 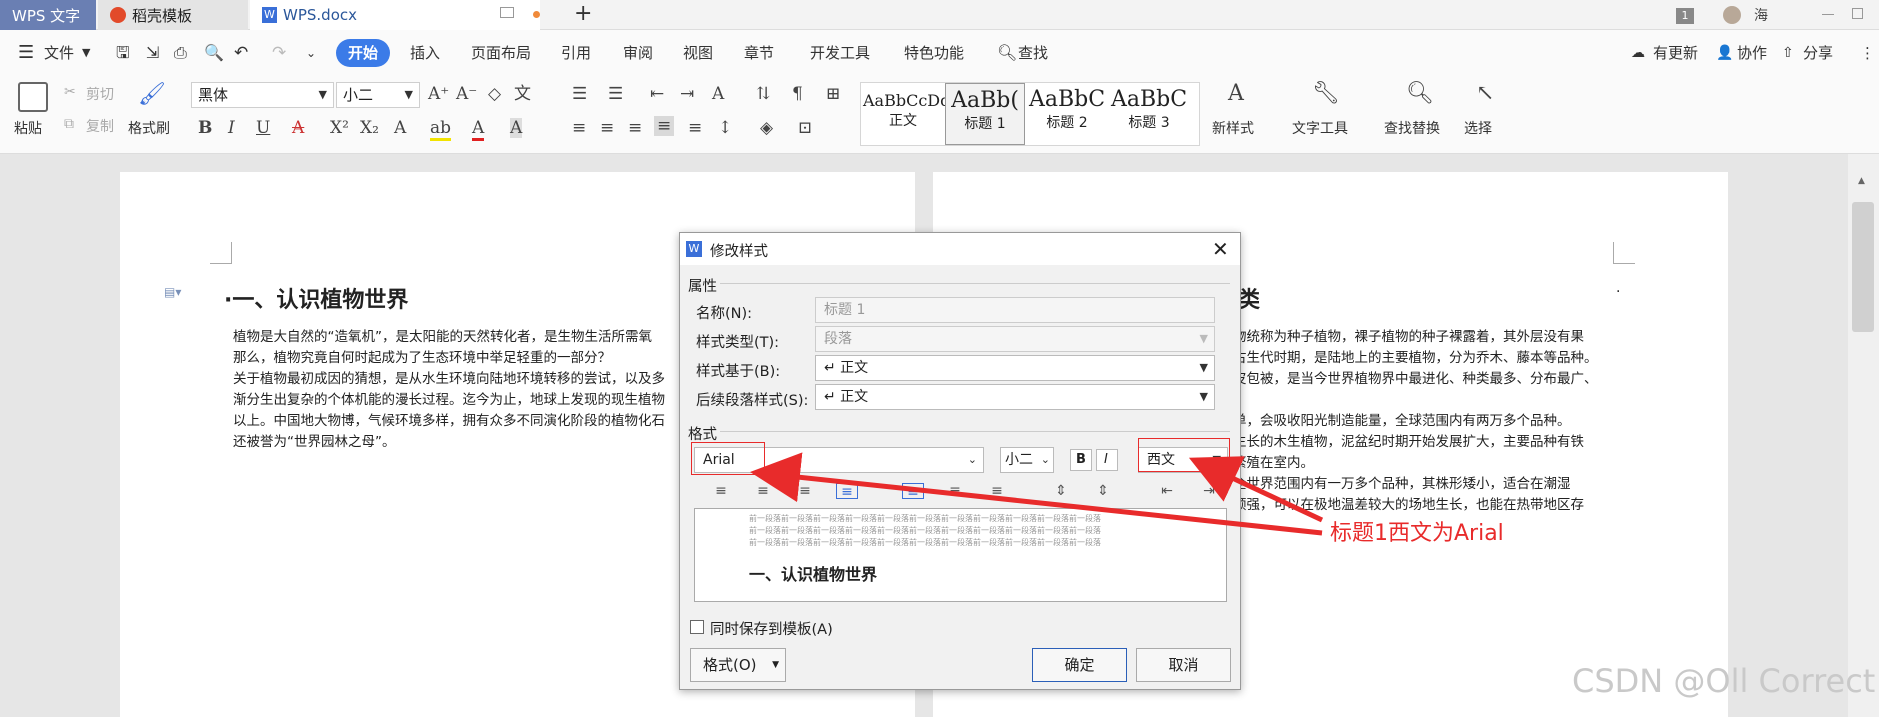 What do you see at coordinates (1256, 489) in the screenshot?
I see `arrow-to-script` at bounding box center [1256, 489].